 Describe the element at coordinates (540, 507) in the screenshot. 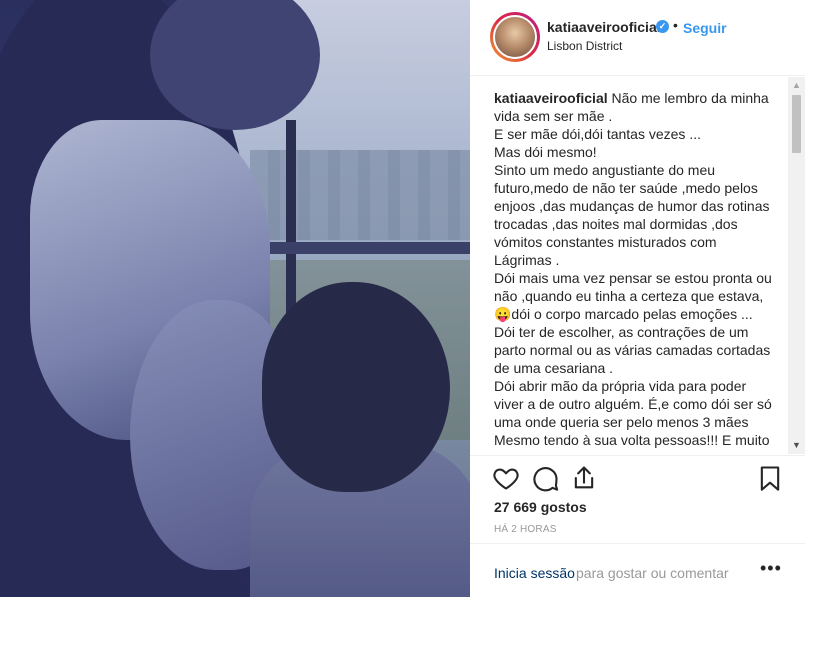

I see `likes-count: 27 669 gostos` at that location.